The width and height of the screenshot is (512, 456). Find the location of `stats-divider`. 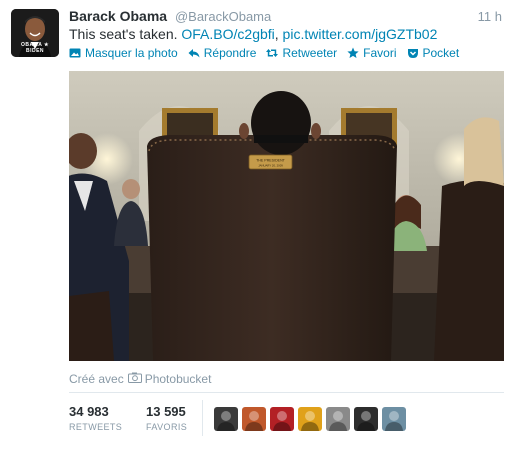

stats-divider is located at coordinates (202, 418).